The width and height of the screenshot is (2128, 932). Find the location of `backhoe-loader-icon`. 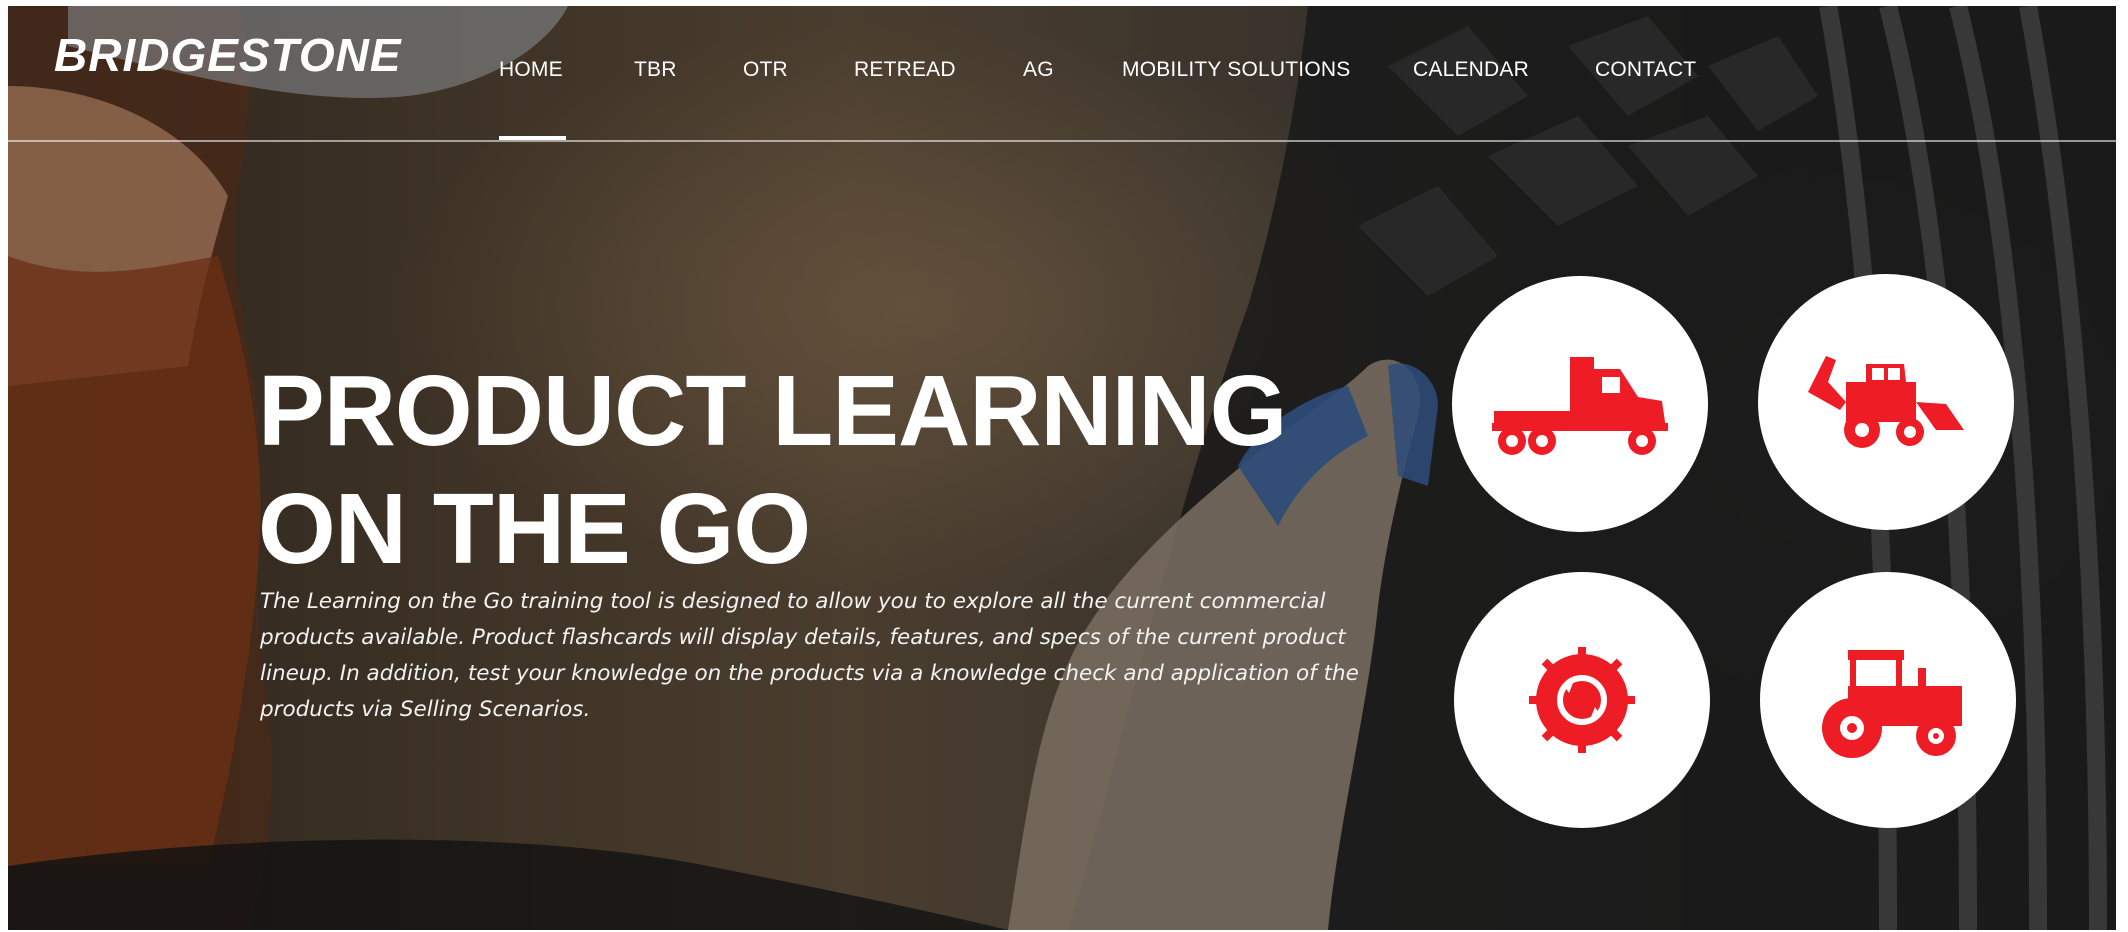

backhoe-loader-icon is located at coordinates (1886, 402).